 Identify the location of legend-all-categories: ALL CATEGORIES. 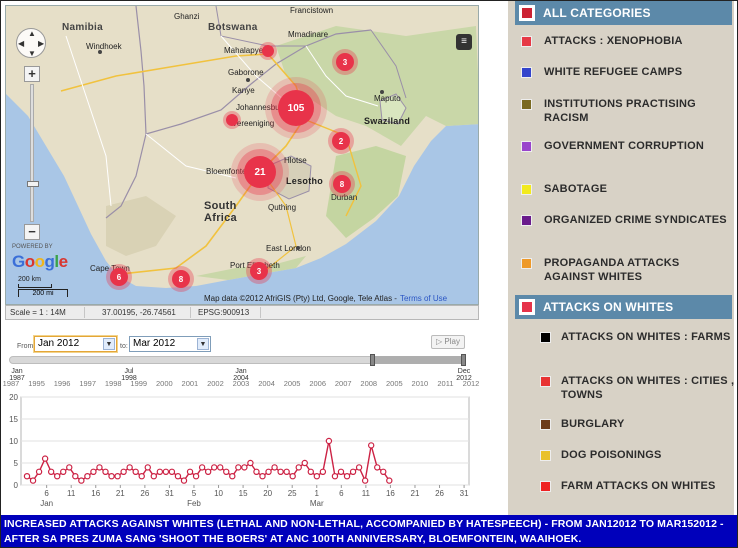
(623, 13).